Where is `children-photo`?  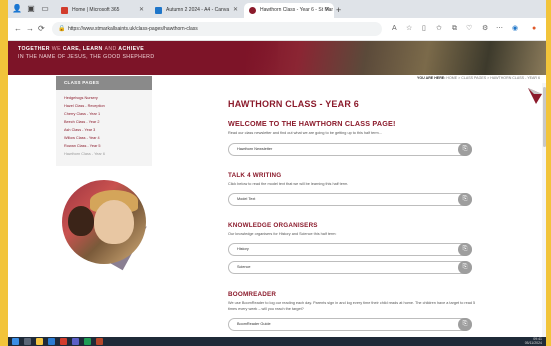
children-photo is located at coordinates (104, 222).